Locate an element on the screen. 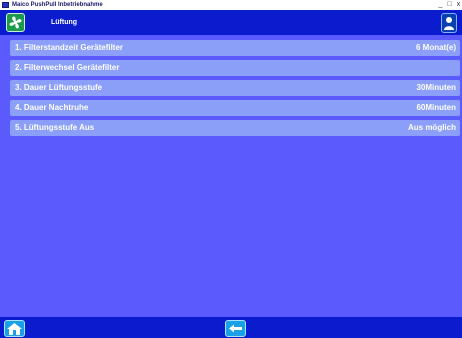  window-titlebar: Maico PushPull Inbetriebnahme _ □ x is located at coordinates (231, 5).